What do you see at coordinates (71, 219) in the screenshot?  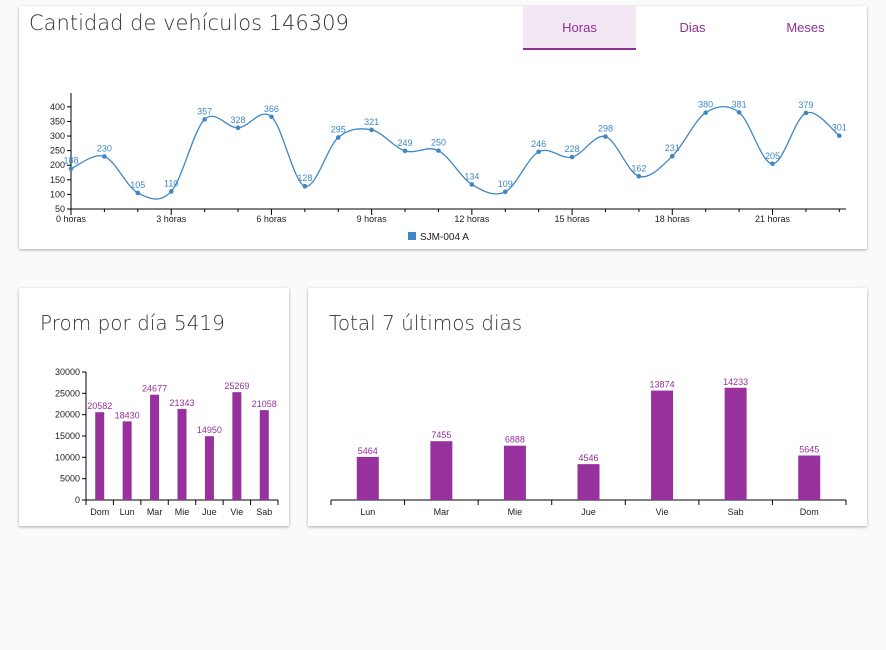 I see `x-tick-label: 0 horas` at bounding box center [71, 219].